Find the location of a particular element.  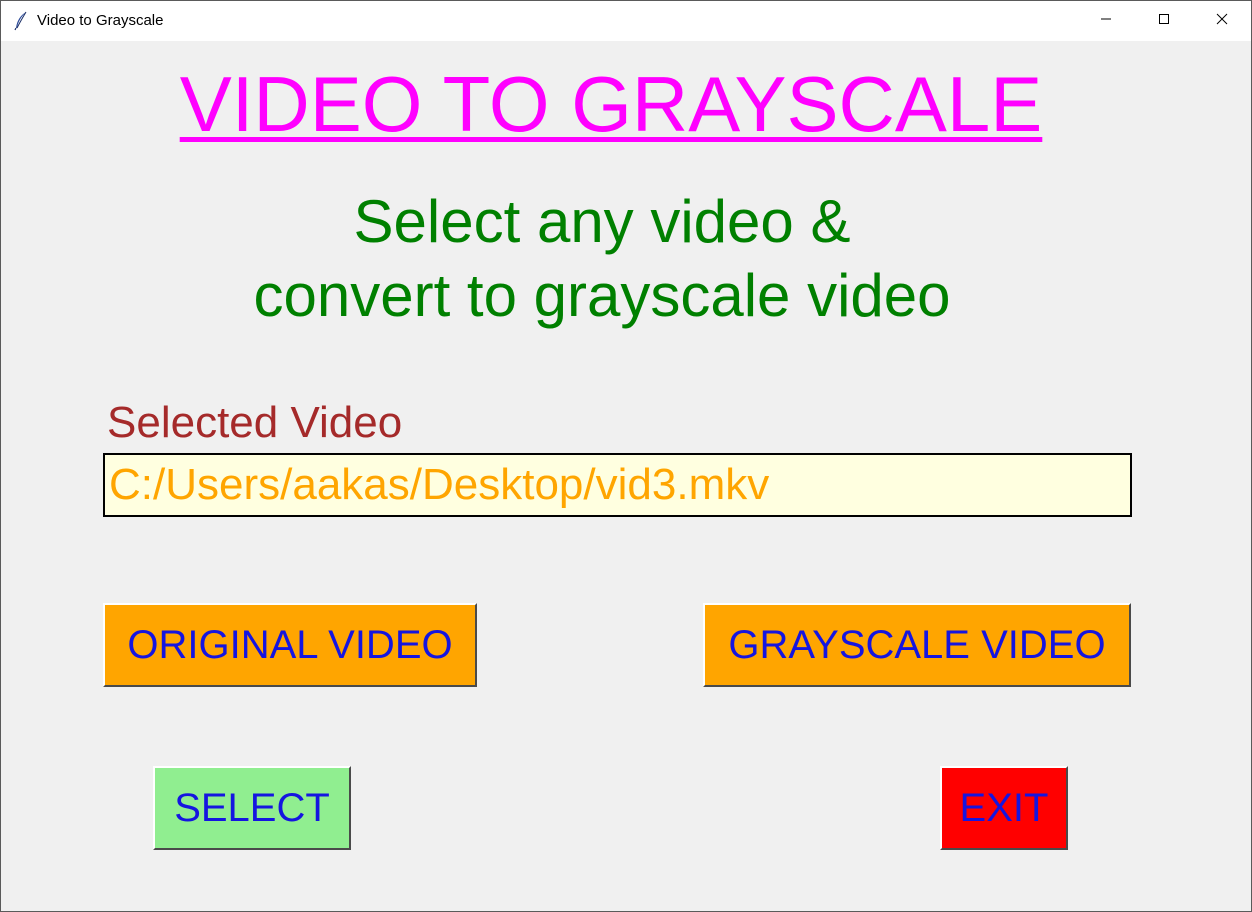

close-icon is located at coordinates (1222, 21).